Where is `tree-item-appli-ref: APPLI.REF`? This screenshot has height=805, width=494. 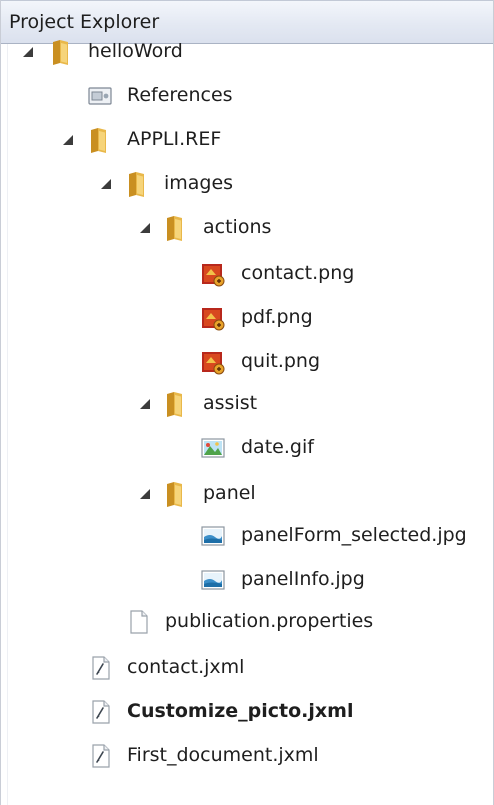 tree-item-appli-ref: APPLI.REF is located at coordinates (247, 140).